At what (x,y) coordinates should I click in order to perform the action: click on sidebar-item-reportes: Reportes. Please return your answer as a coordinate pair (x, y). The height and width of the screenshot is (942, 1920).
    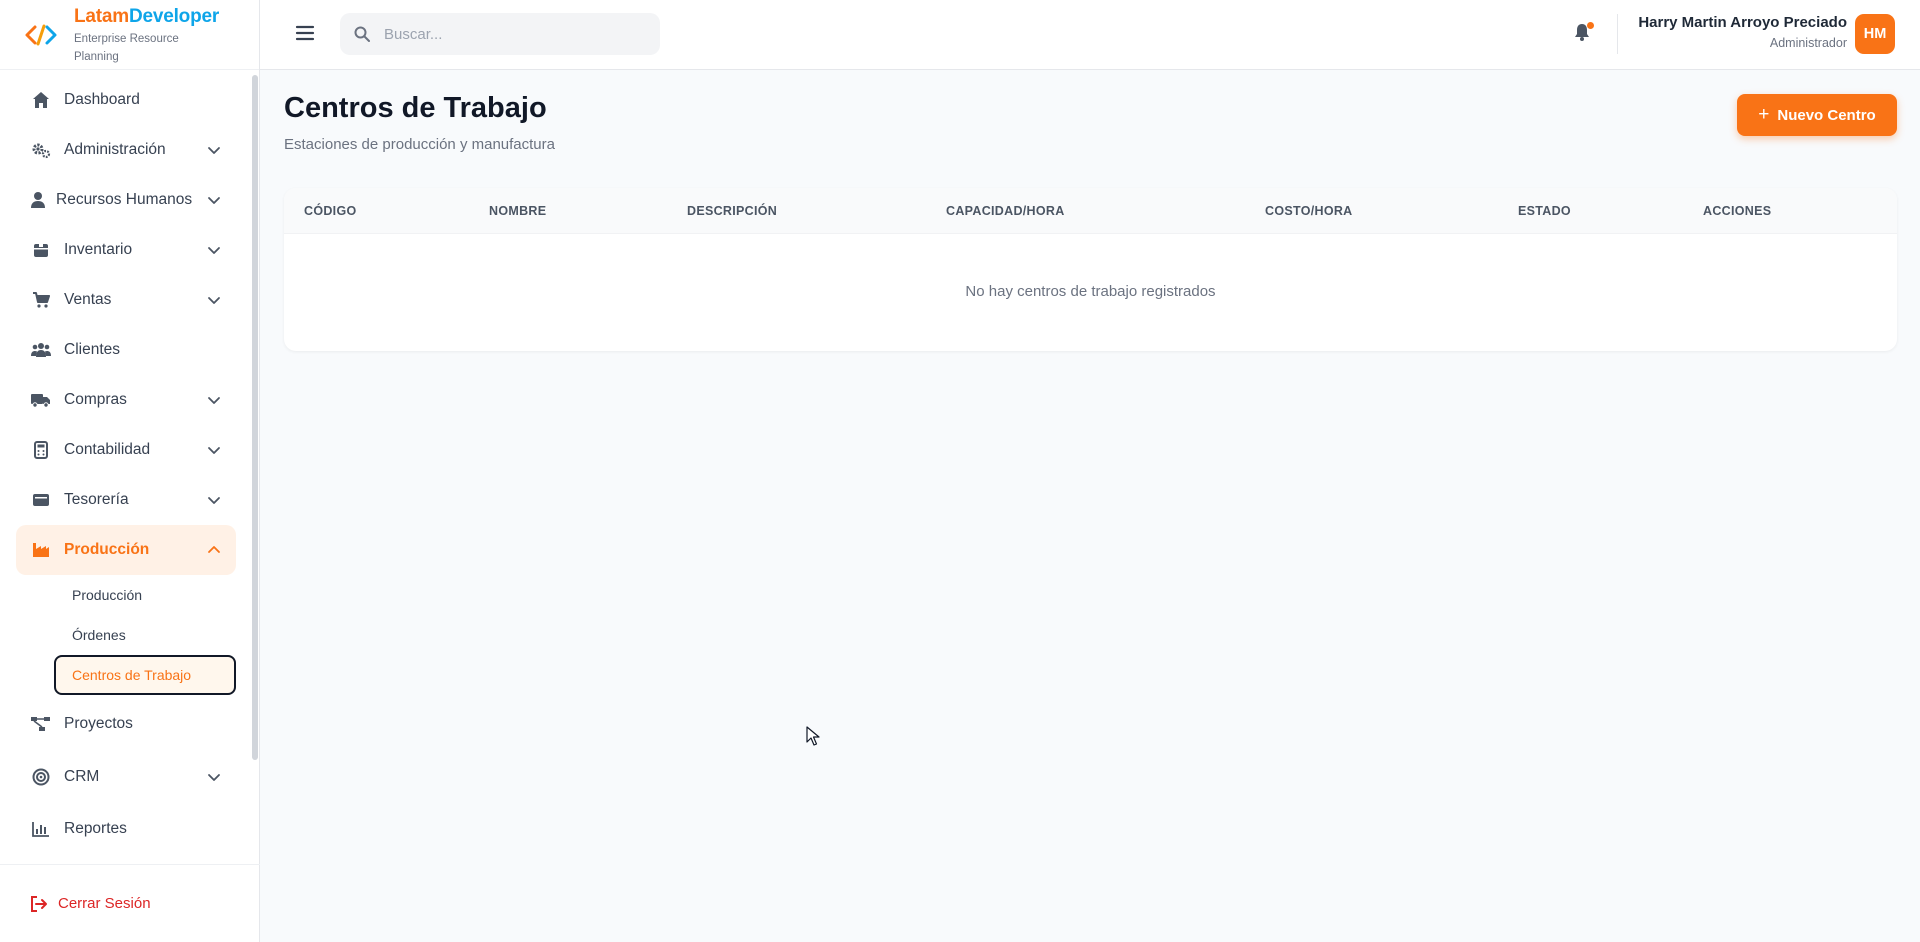
    Looking at the image, I should click on (126, 829).